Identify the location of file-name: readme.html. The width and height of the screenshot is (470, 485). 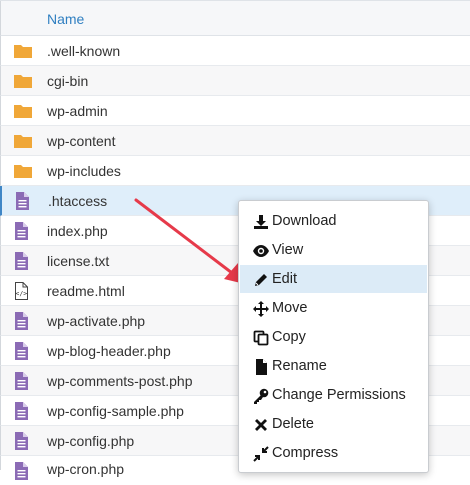
(86, 291).